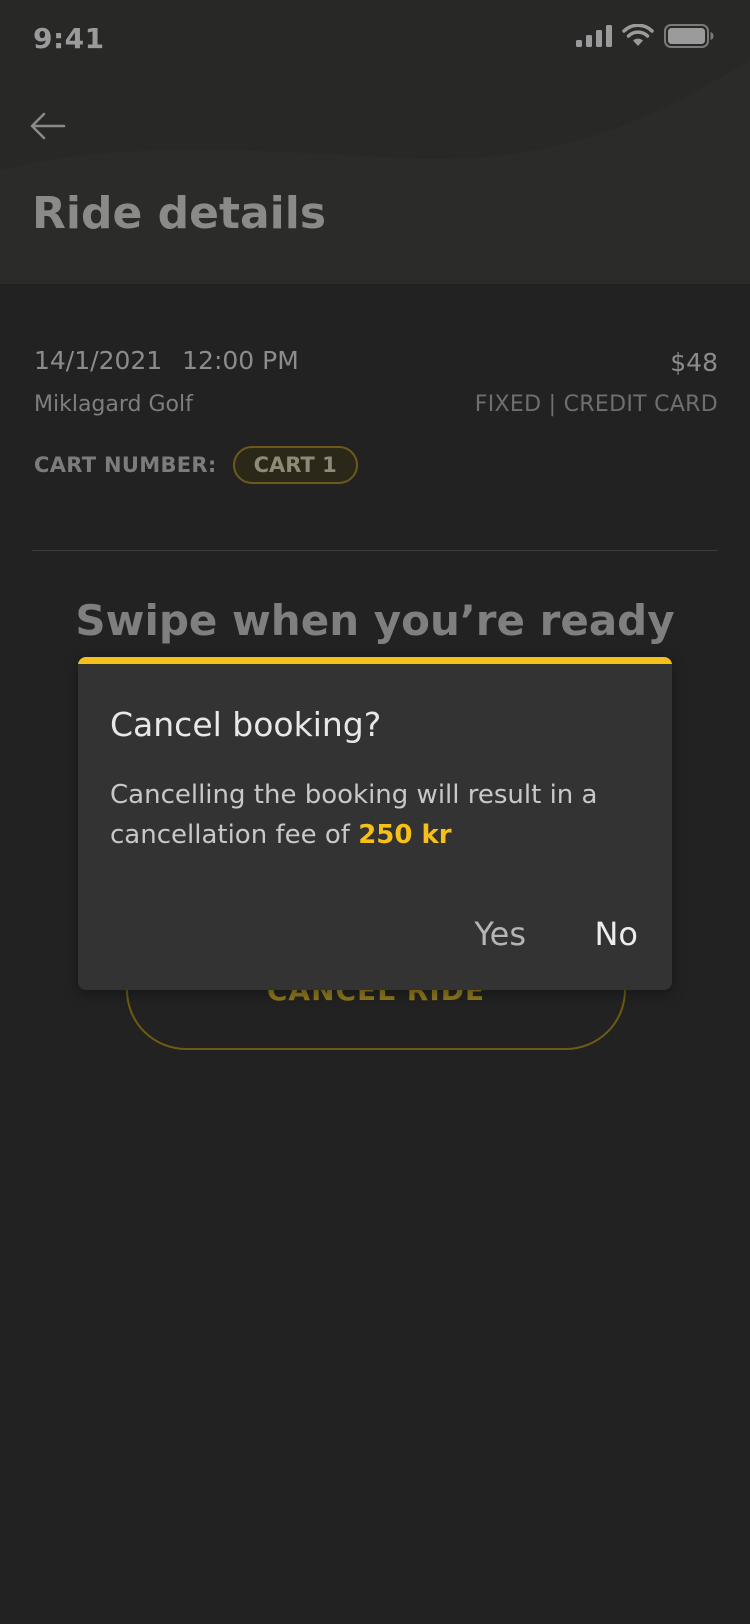  Describe the element at coordinates (246, 724) in the screenshot. I see `dialog-title: Cancel booking?` at that location.